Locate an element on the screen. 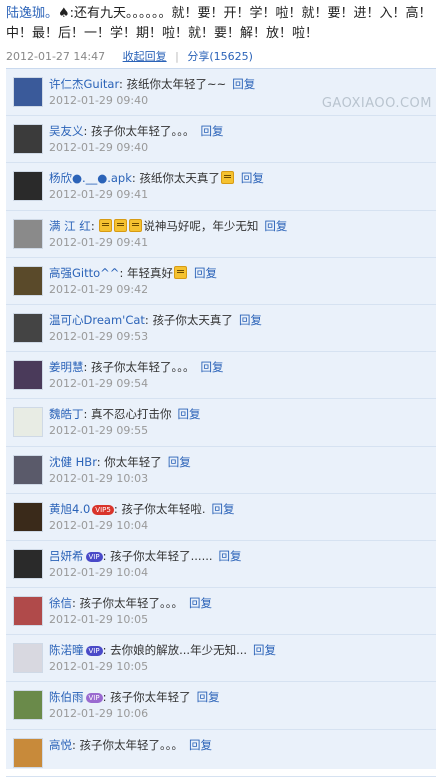 The width and height of the screenshot is (440, 777). comment-text: 年轻真好 is located at coordinates (149, 272).